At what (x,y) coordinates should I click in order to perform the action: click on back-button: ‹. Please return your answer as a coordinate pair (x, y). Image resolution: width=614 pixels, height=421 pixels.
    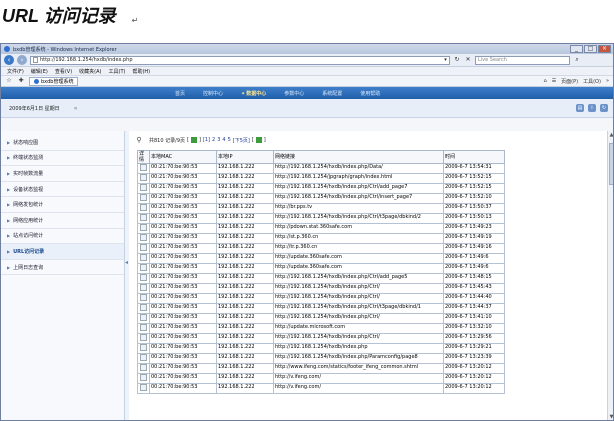
    Looking at the image, I should click on (9, 60).